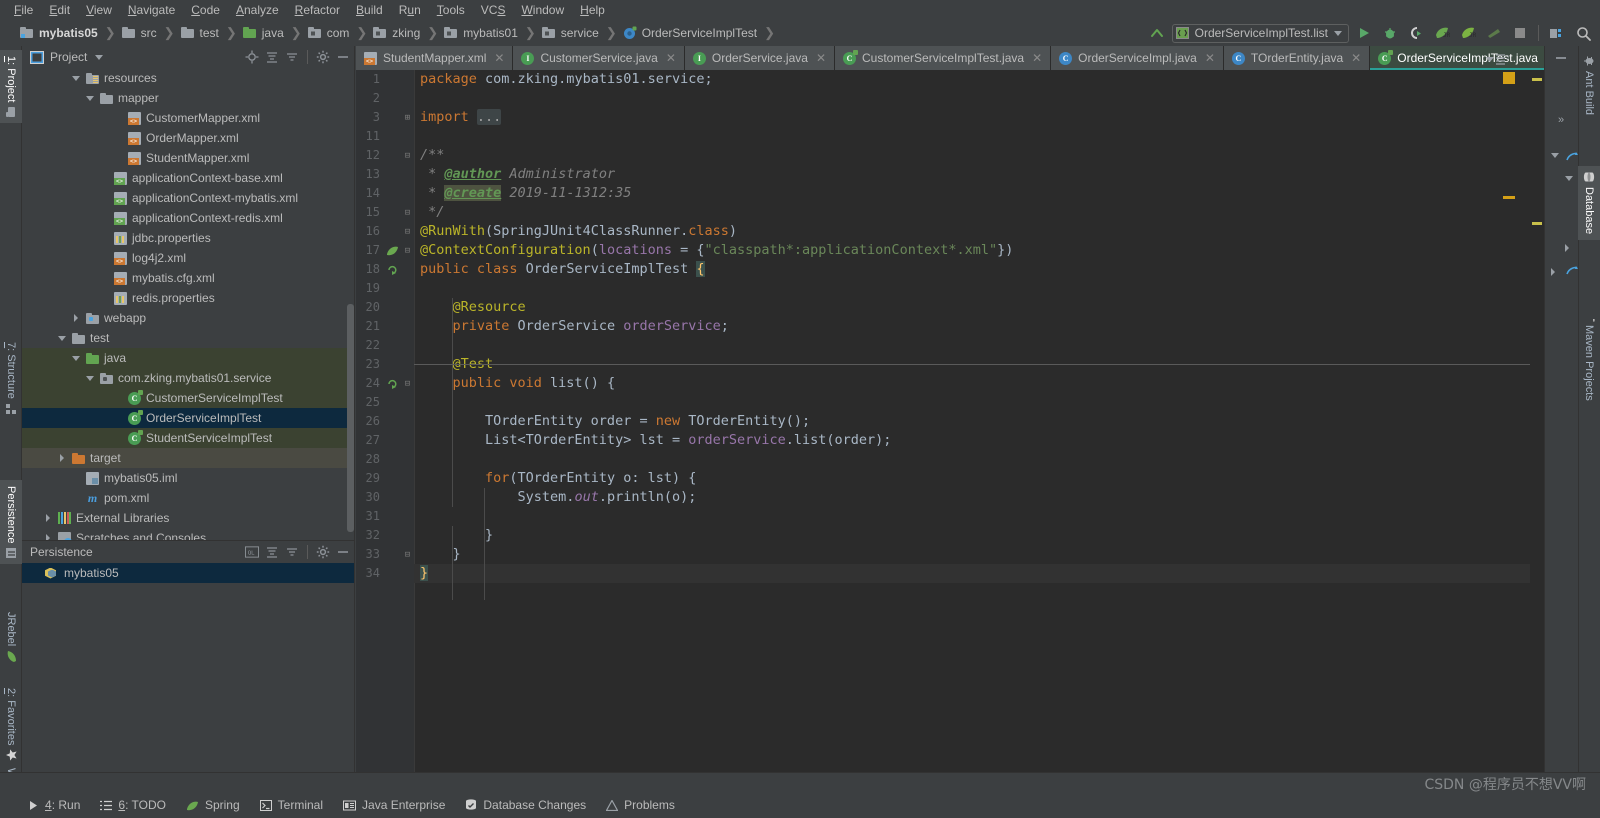 The width and height of the screenshot is (1600, 818). What do you see at coordinates (979, 174) in the screenshot?
I see `code-line: * @author Administrator` at bounding box center [979, 174].